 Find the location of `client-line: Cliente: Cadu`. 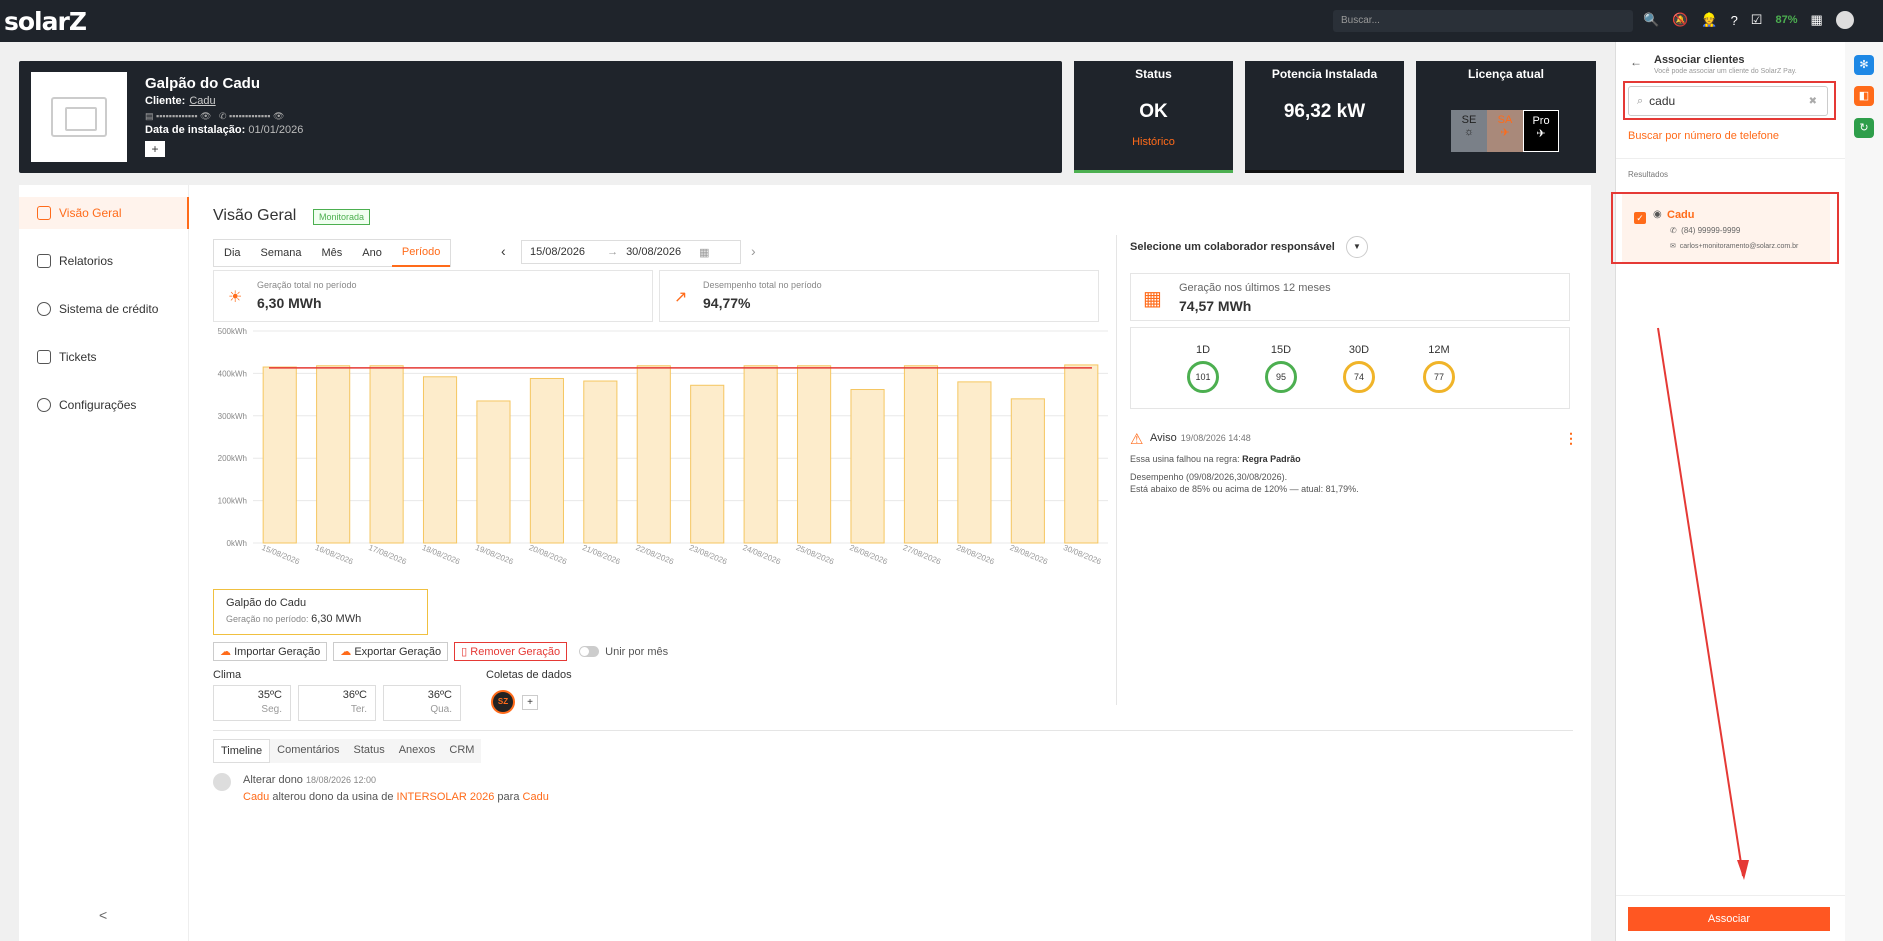

client-line: Cliente: Cadu is located at coordinates (180, 101).